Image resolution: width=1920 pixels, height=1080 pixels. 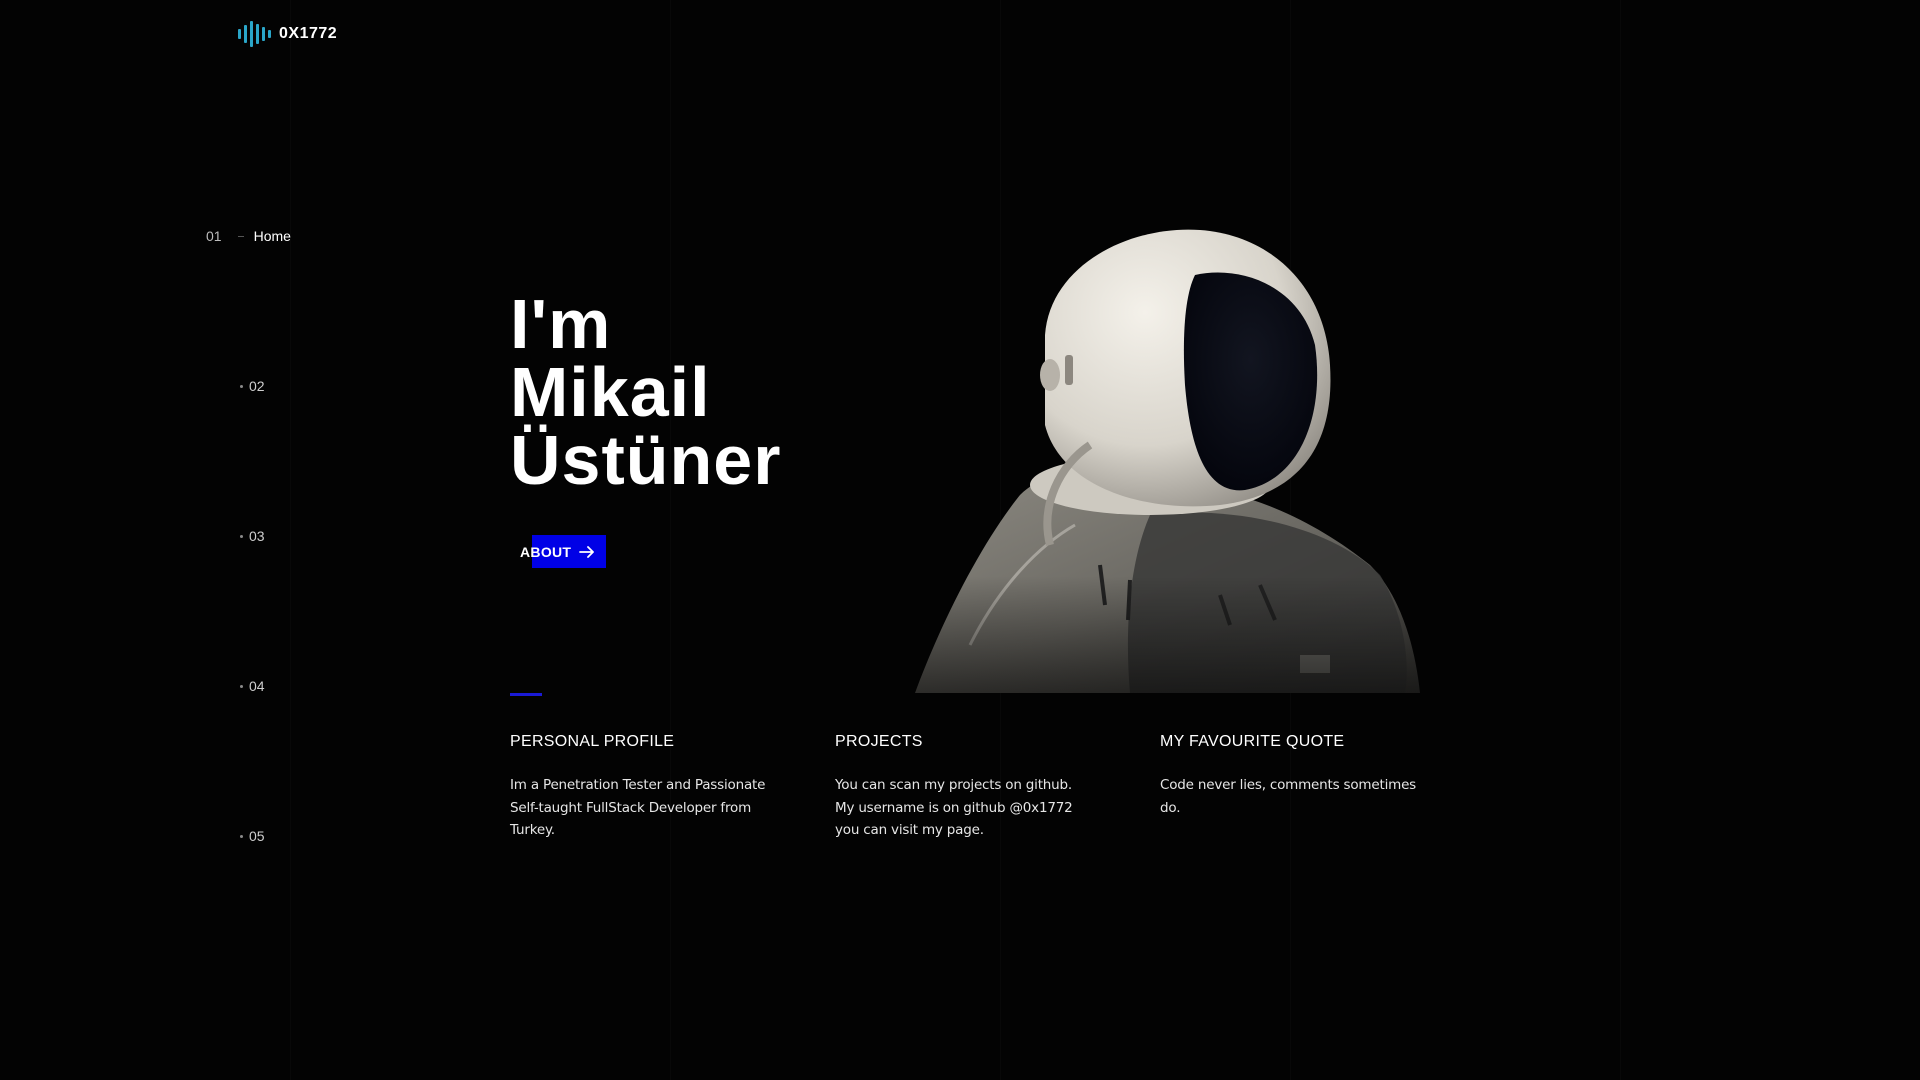 What do you see at coordinates (592, 741) in the screenshot?
I see `section-heading: PERSONAL PROFILE` at bounding box center [592, 741].